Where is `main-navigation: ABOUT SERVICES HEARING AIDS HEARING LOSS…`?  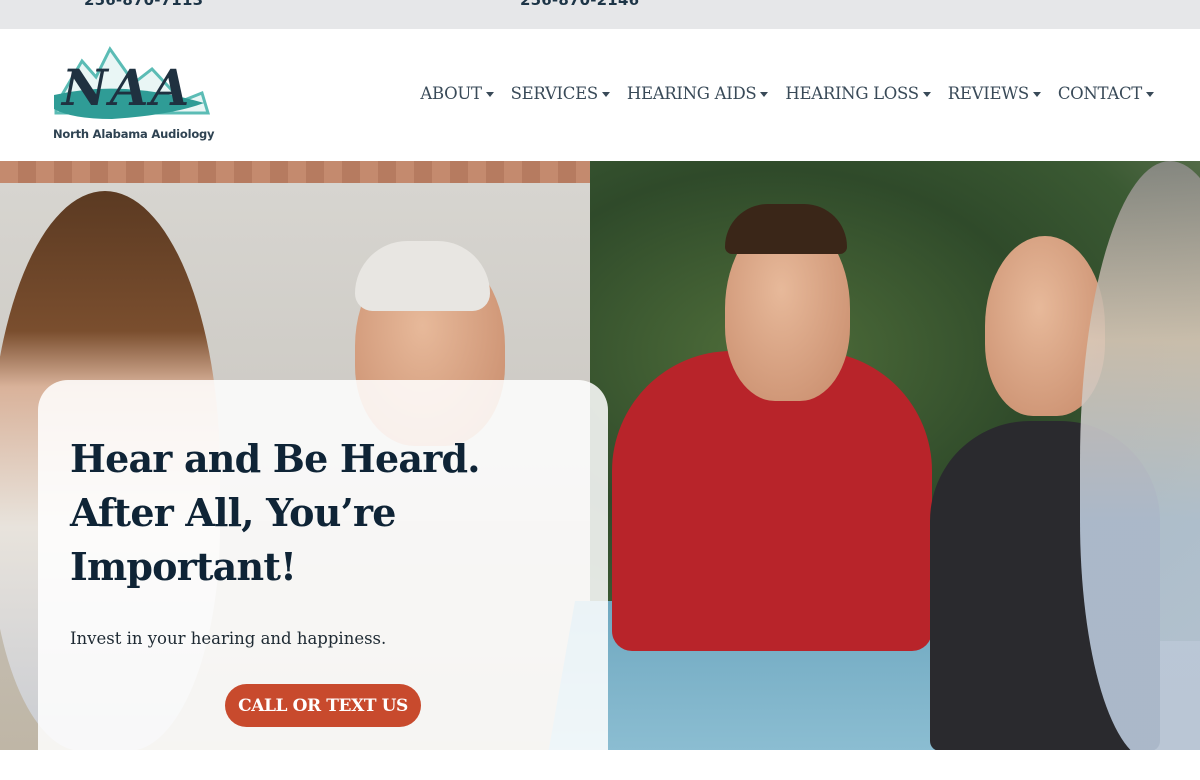 main-navigation: ABOUT SERVICES HEARING AIDS HEARING LOSS… is located at coordinates (787, 93).